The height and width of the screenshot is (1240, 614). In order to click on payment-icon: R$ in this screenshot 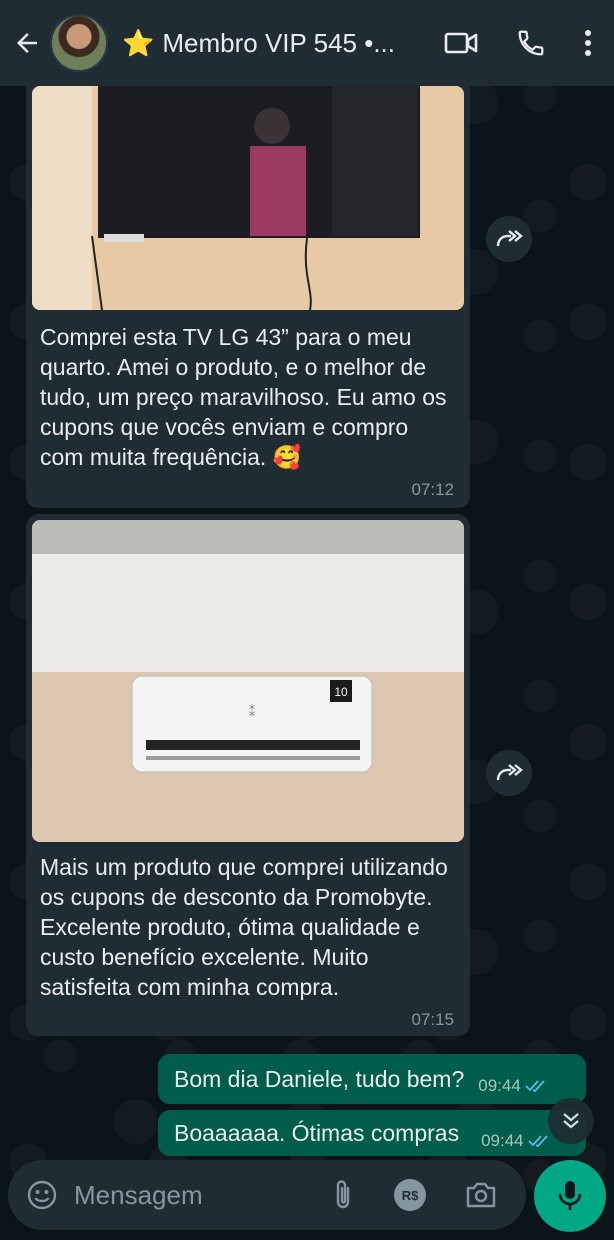, I will do `click(410, 1195)`.